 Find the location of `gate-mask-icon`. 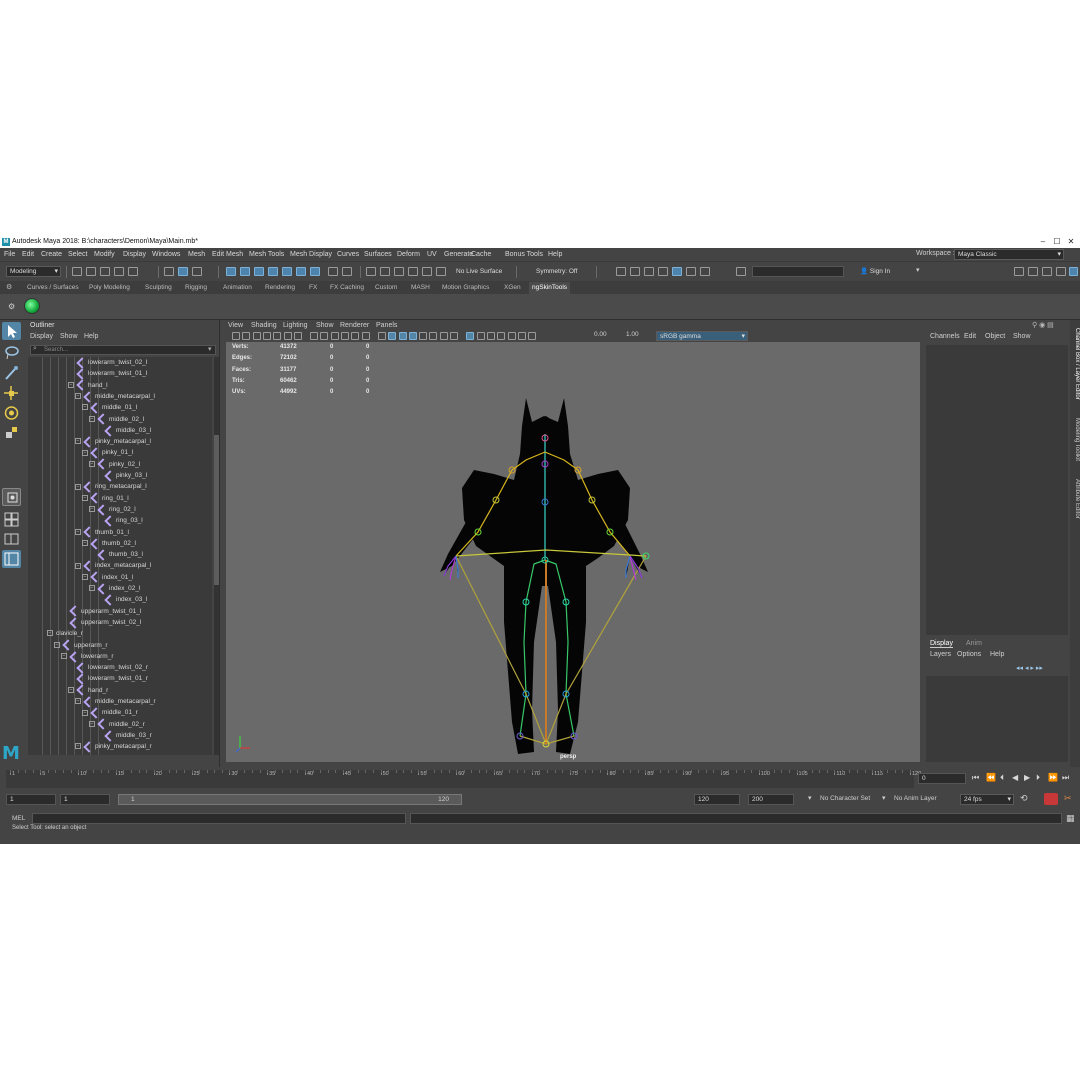

gate-mask-icon is located at coordinates (334, 336).